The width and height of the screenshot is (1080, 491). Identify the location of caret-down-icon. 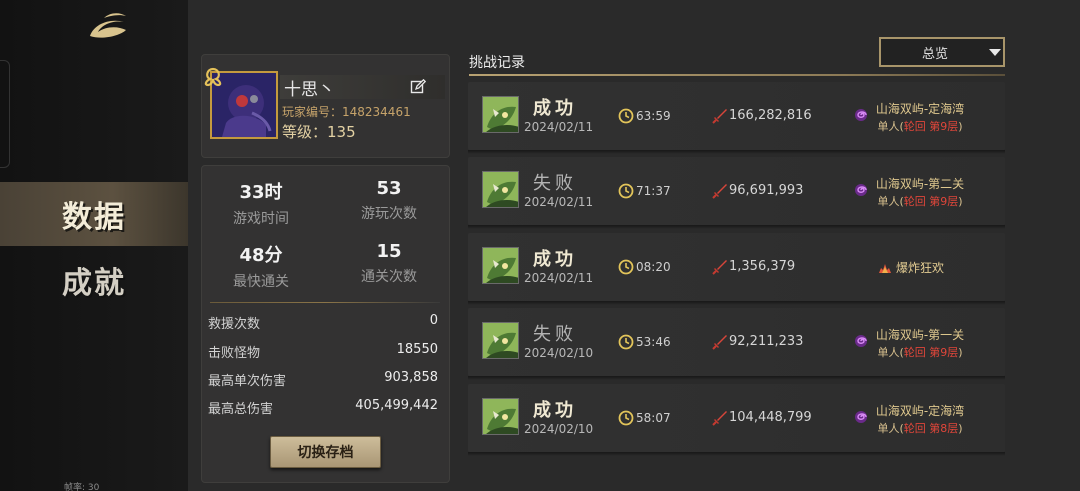
(995, 52).